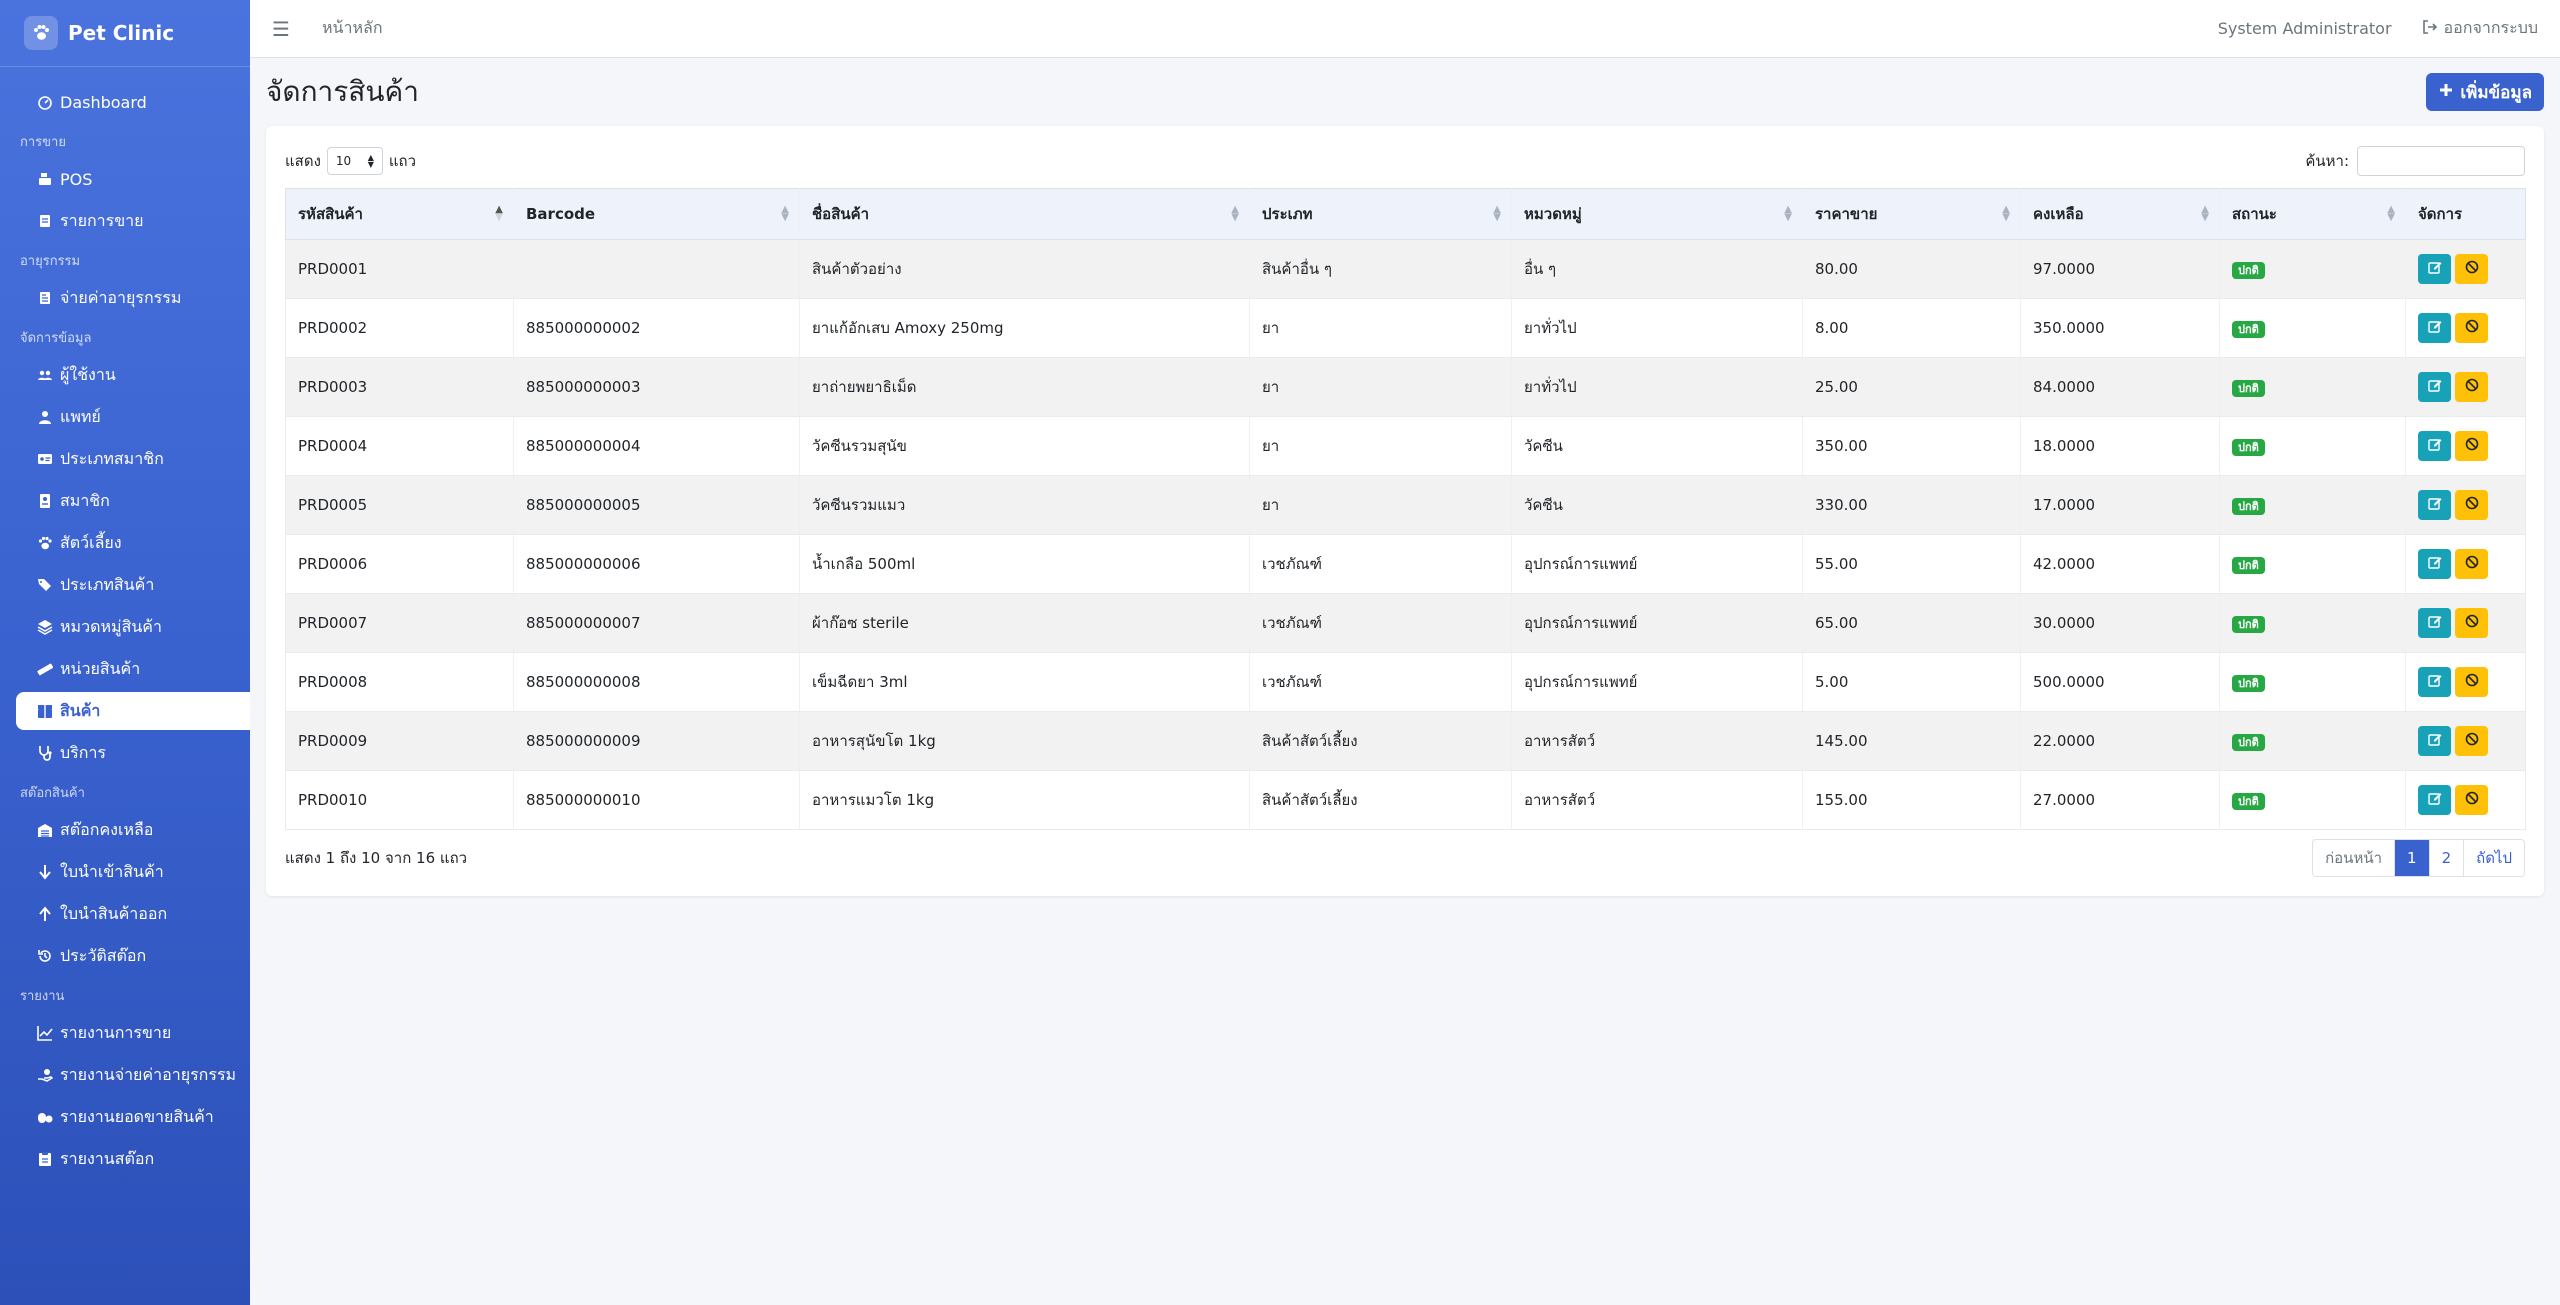  What do you see at coordinates (133, 711) in the screenshot?
I see `sidebar-item: สินค้า` at bounding box center [133, 711].